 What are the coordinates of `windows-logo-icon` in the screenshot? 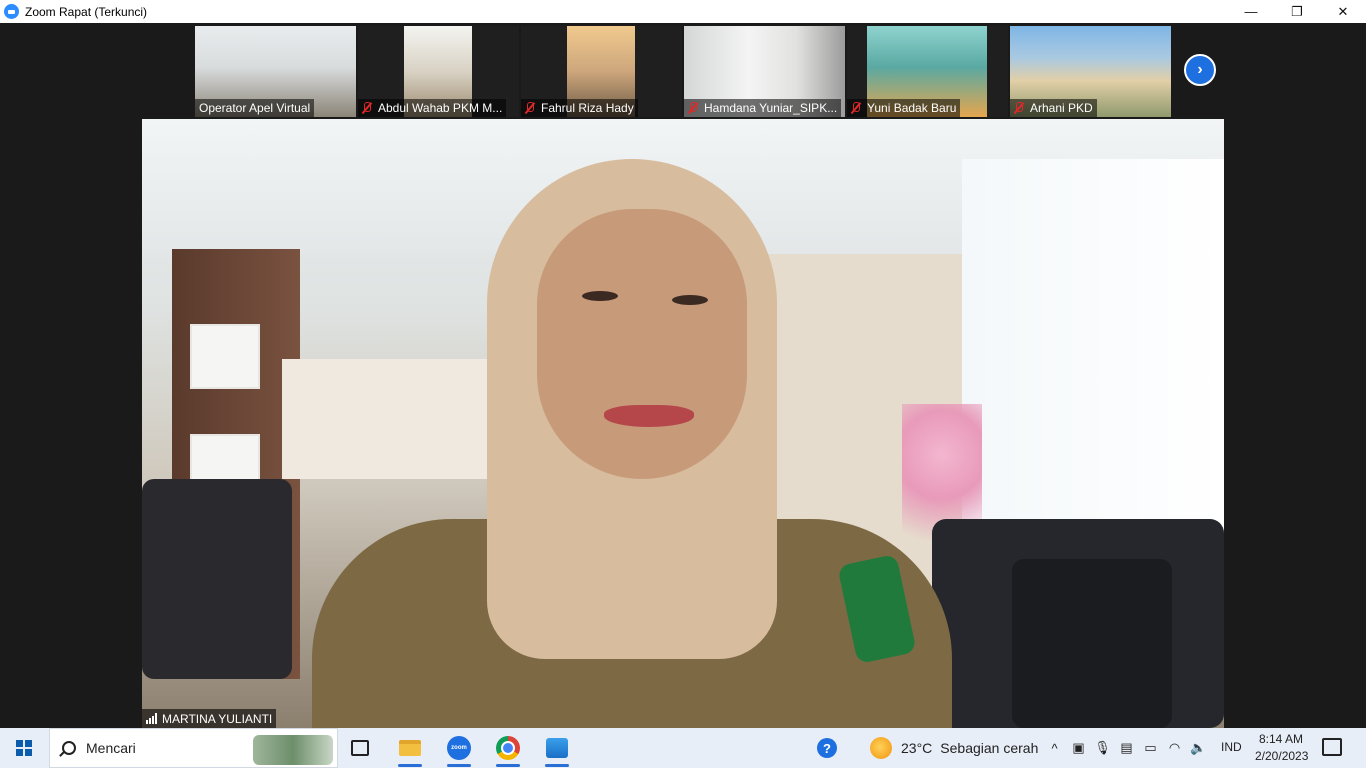 It's located at (24, 748).